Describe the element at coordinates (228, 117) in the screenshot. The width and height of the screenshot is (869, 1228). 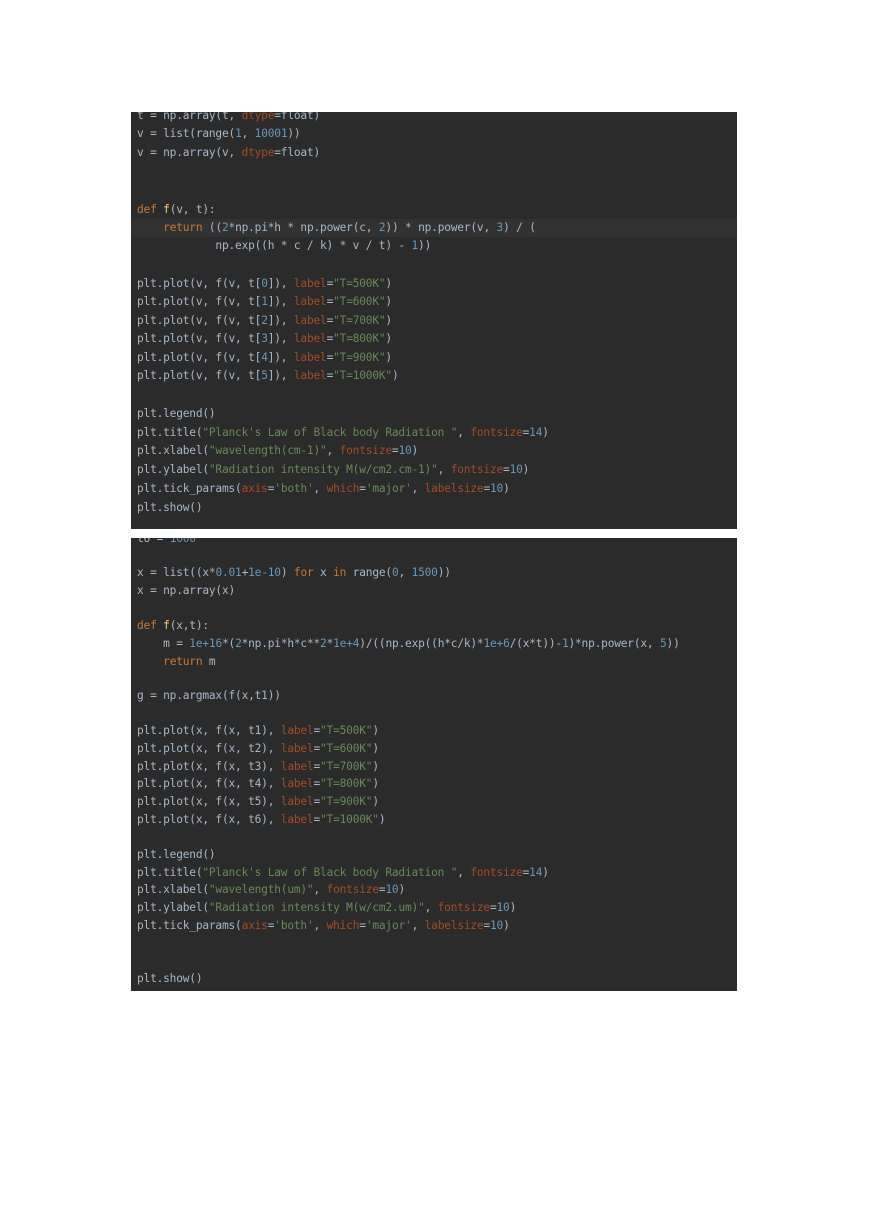
I see `code-line: t = np.array(t, dtype=float)` at that location.